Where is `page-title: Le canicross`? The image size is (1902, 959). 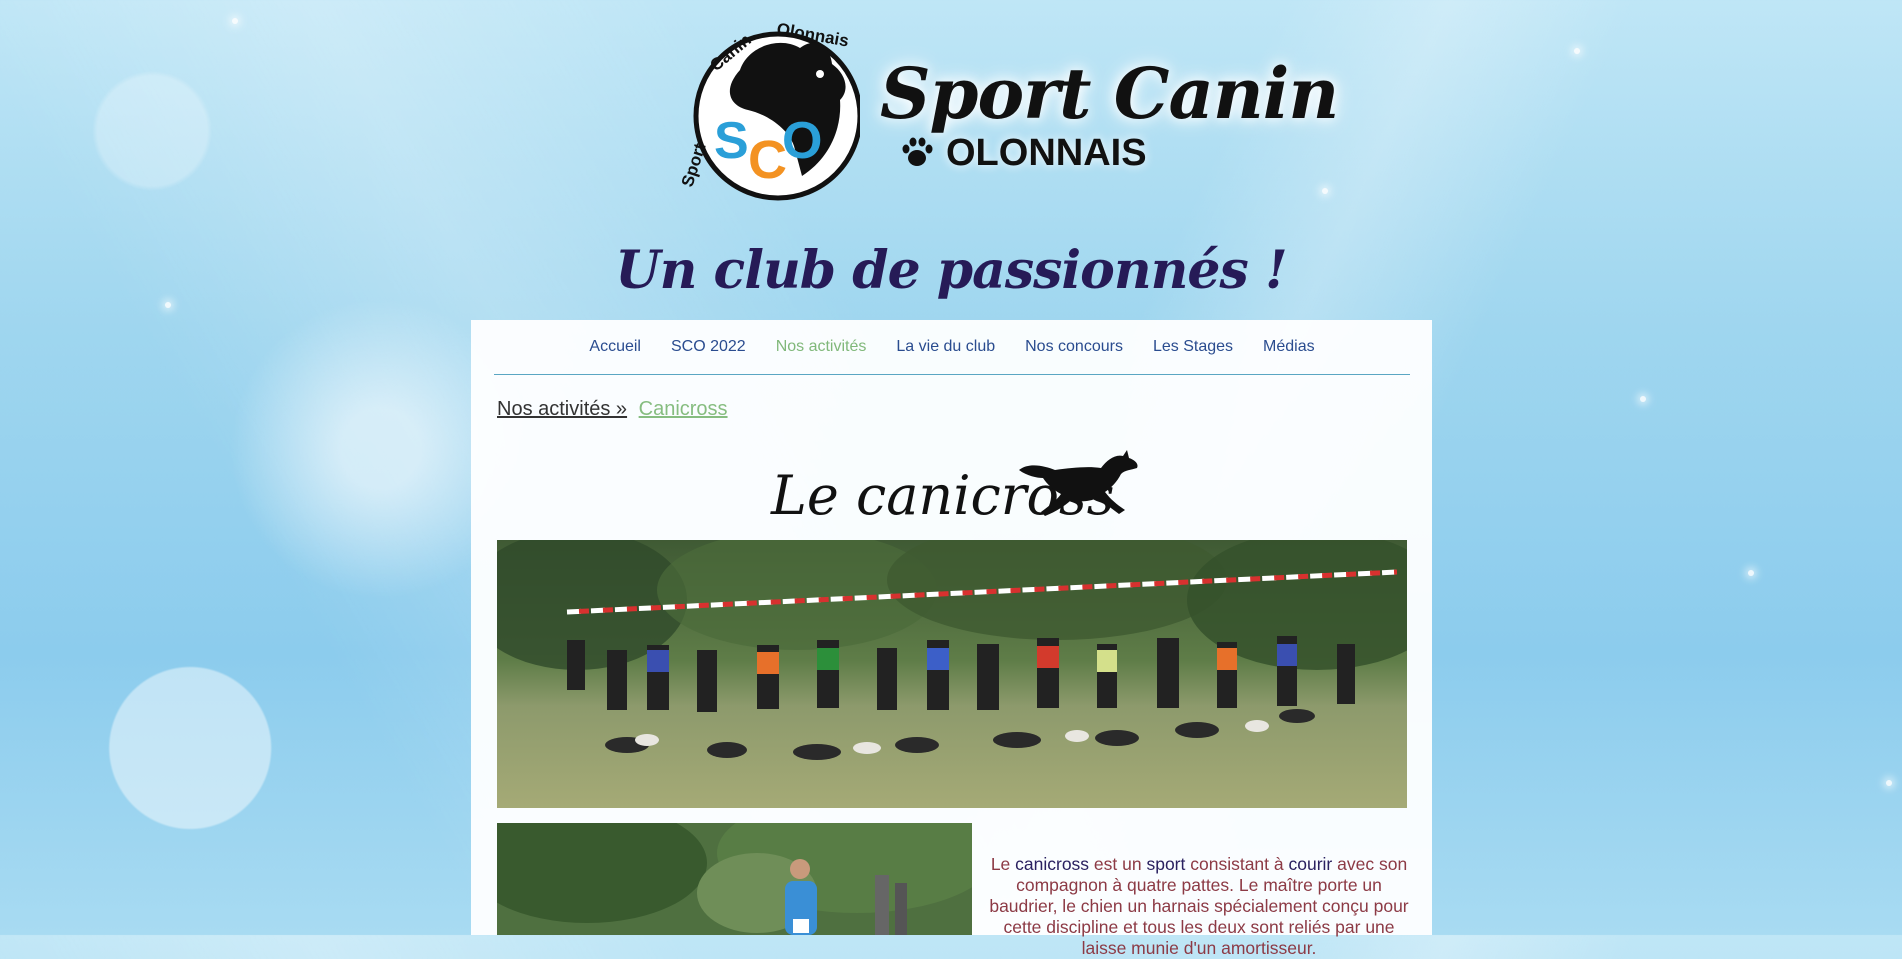
page-title: Le canicross is located at coordinates (971, 487).